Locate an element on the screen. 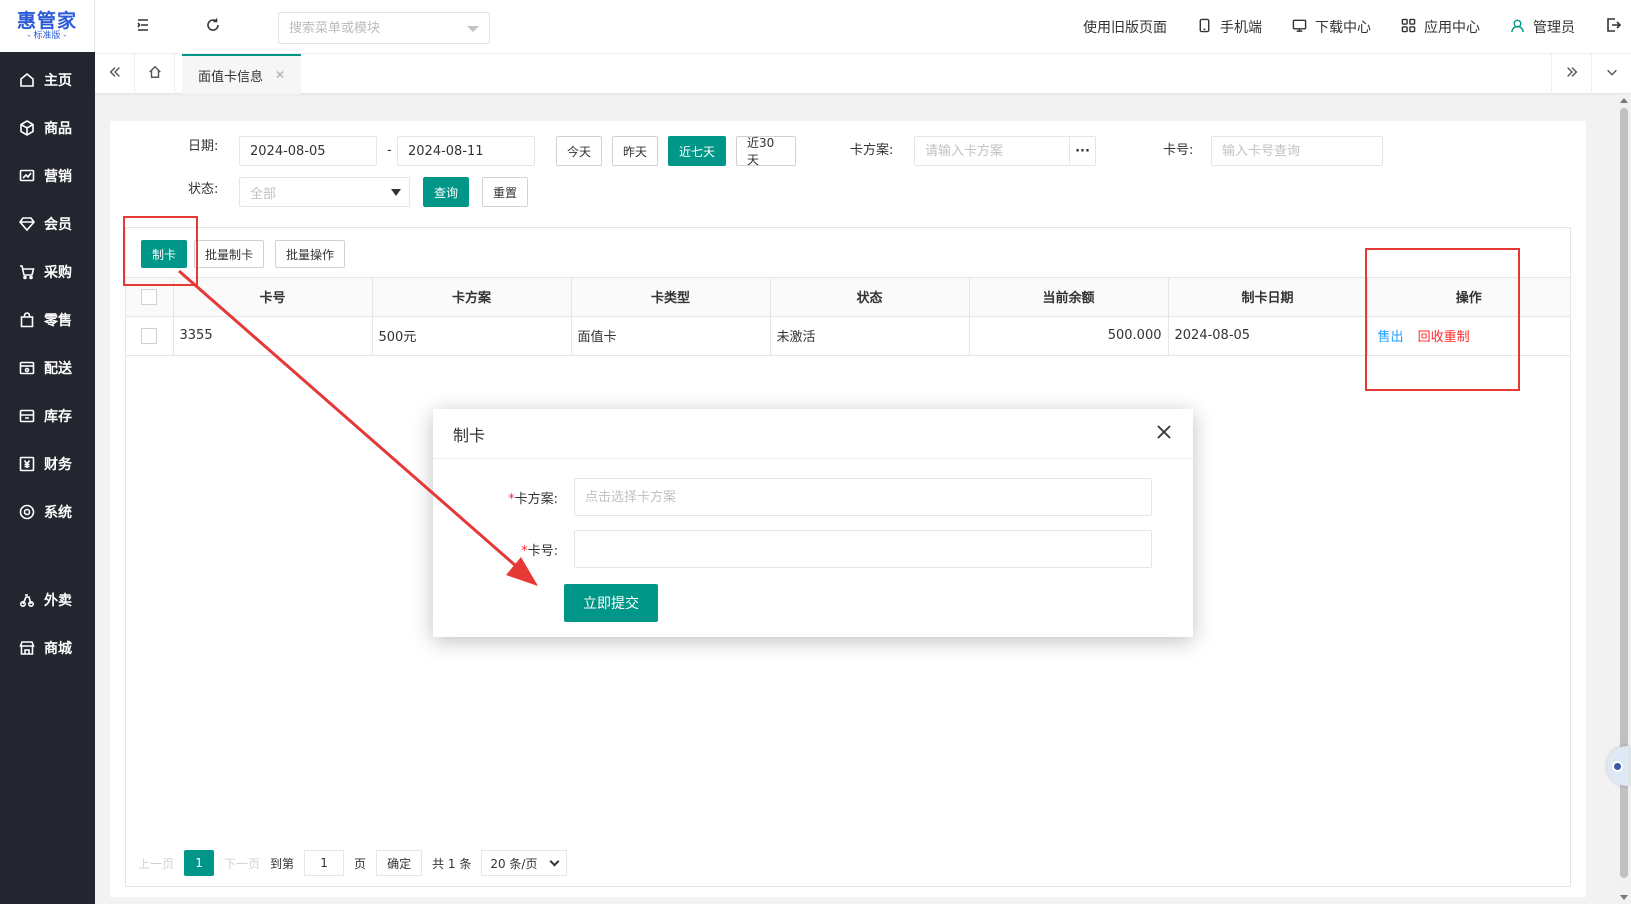 The image size is (1631, 904). tab-label: 面值卡信息 is located at coordinates (231, 77).